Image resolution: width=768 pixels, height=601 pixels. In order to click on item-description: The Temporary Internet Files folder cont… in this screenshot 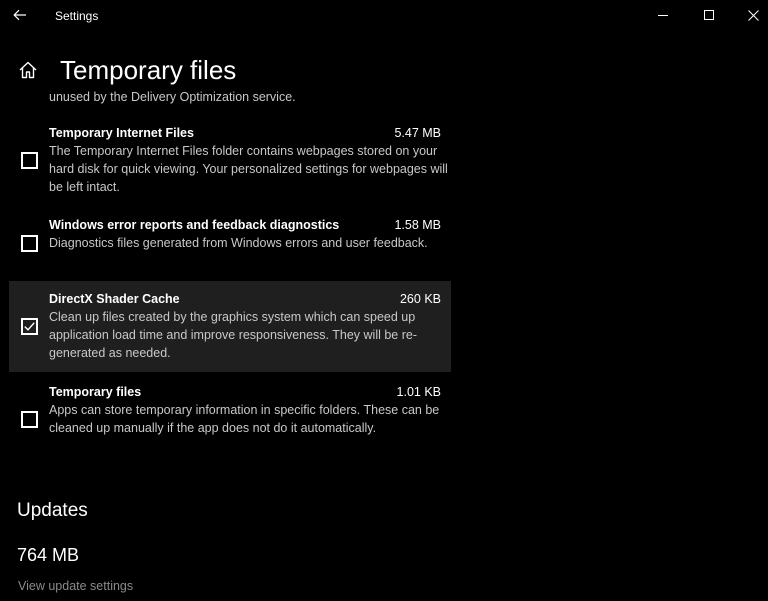, I will do `click(248, 169)`.